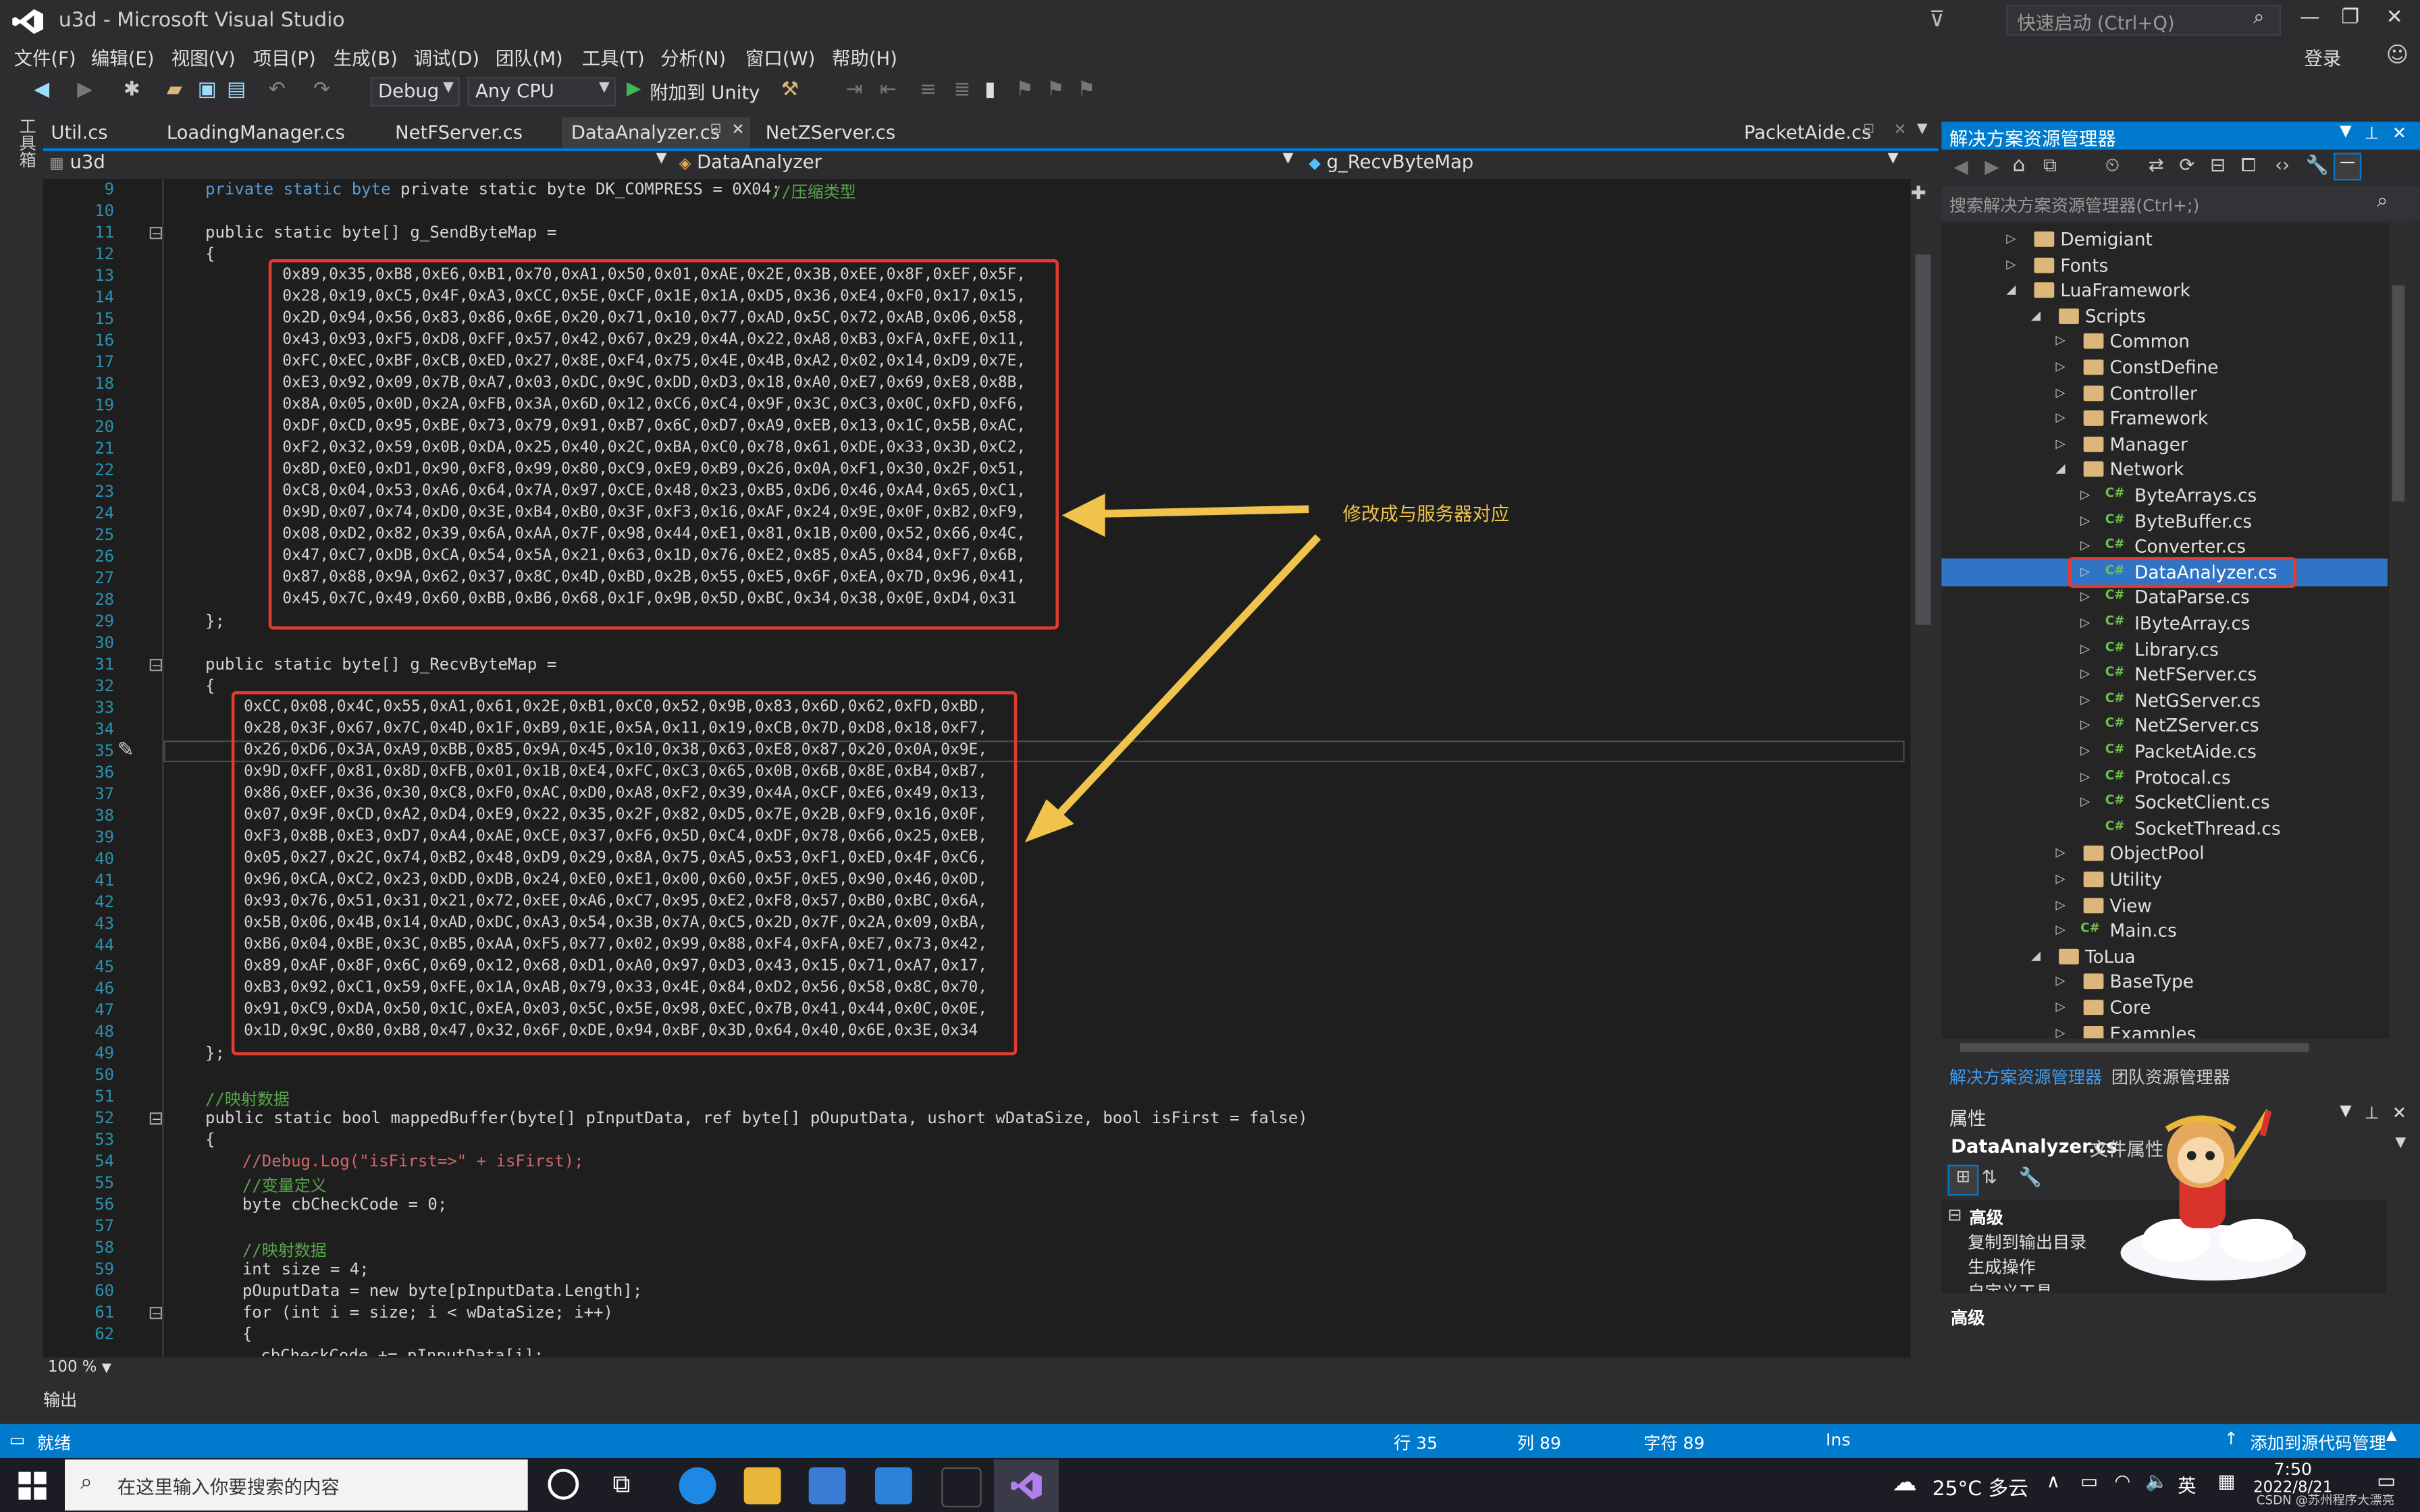 The image size is (2420, 1512). Describe the element at coordinates (2156, 165) in the screenshot. I see `sync-icon: ⇄` at that location.